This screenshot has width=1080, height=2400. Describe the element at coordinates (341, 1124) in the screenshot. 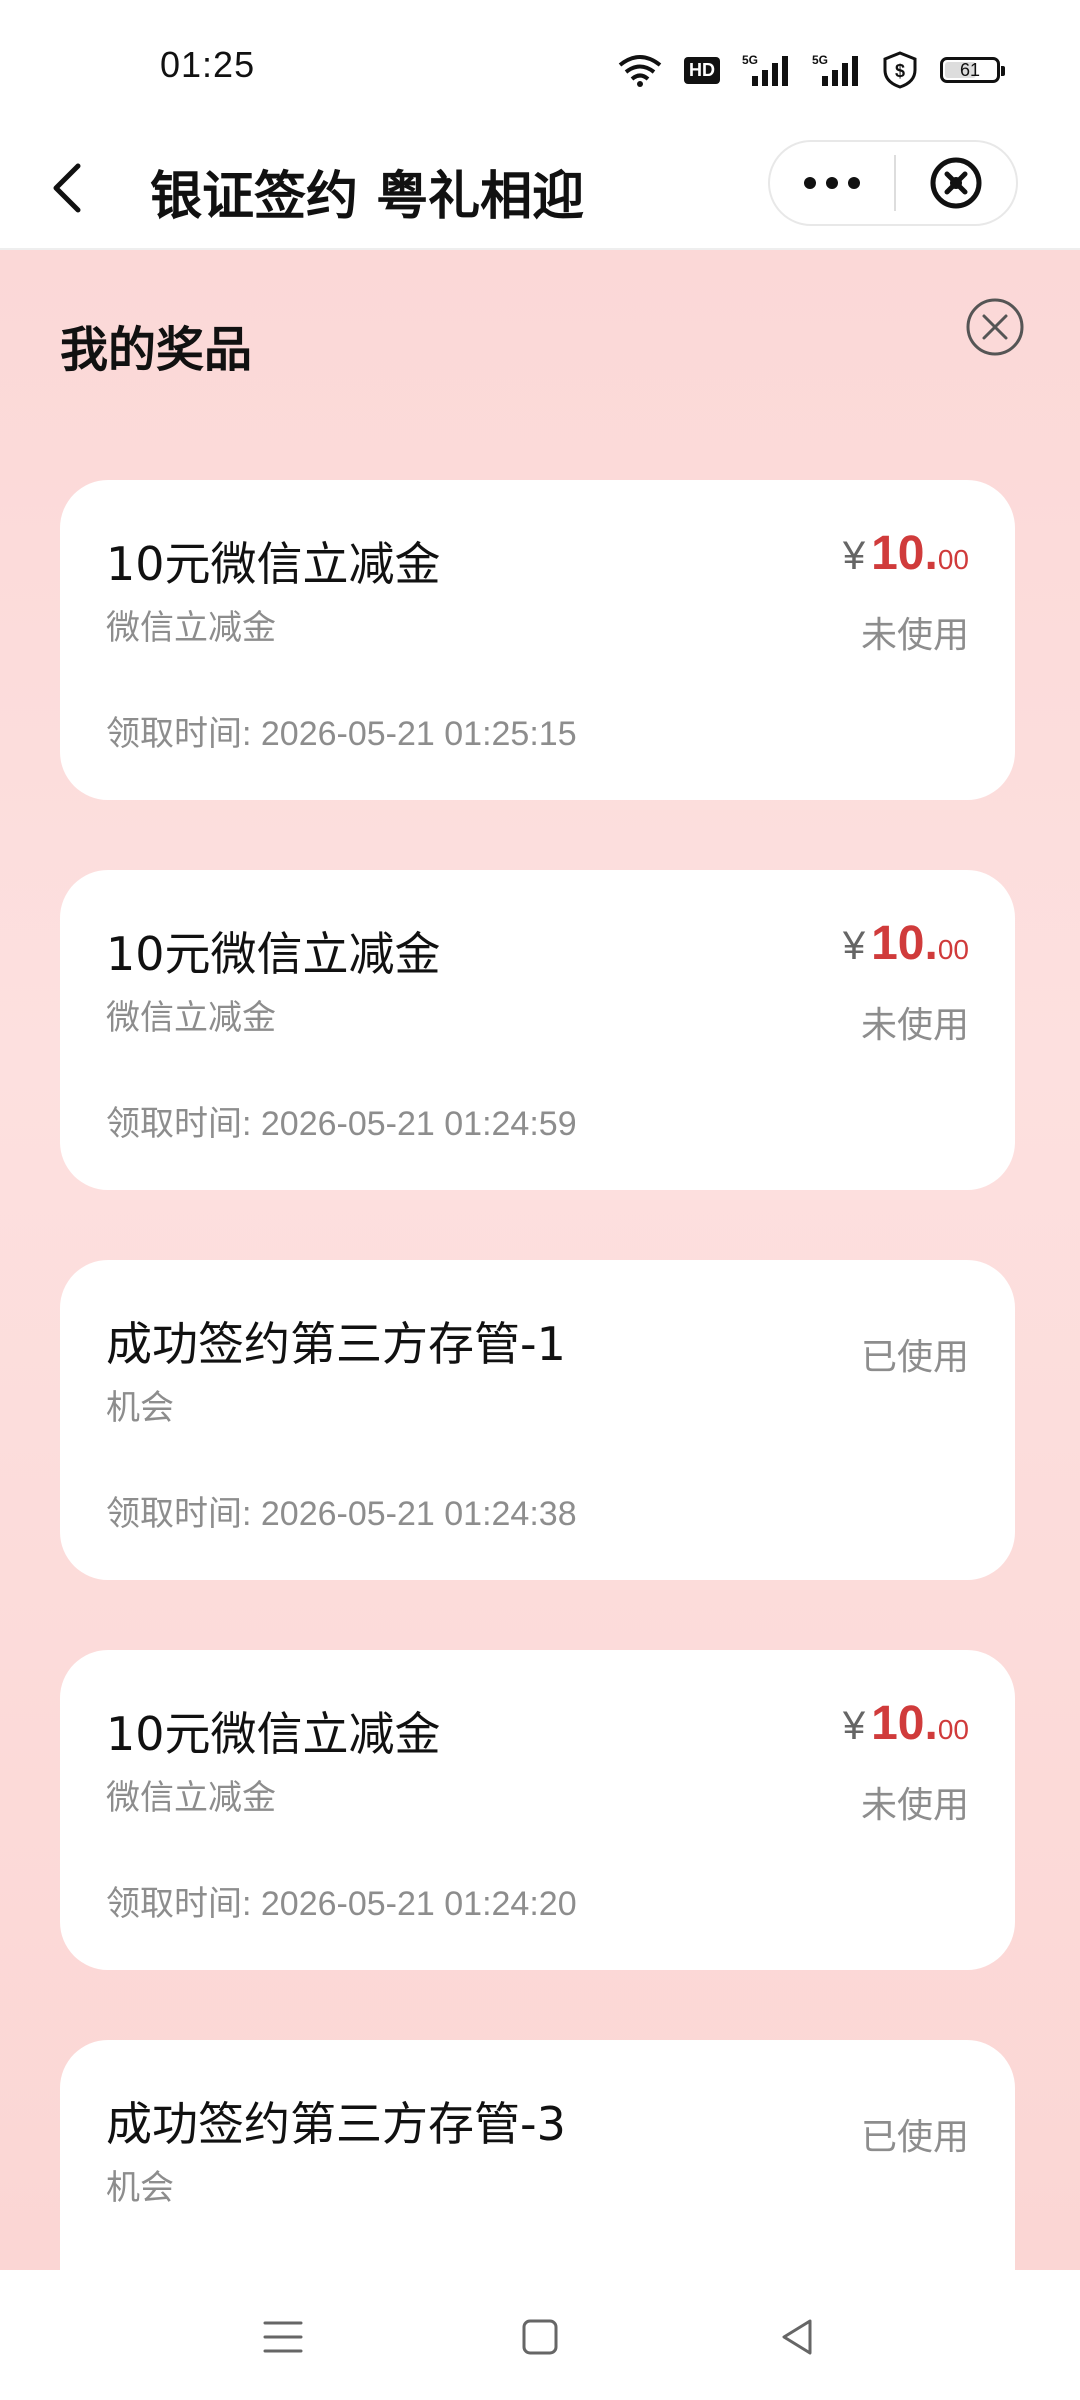

I see `prize-time: 领取时间: 2026-05-21 01:24:59` at that location.